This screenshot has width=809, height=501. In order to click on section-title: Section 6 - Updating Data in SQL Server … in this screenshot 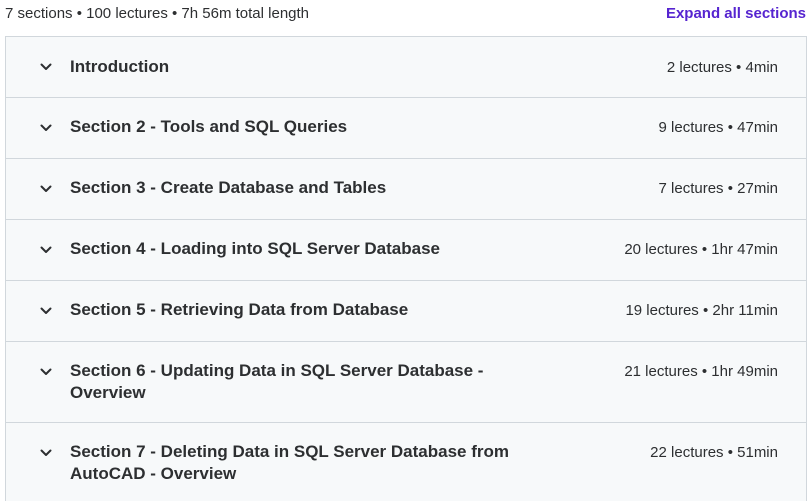, I will do `click(277, 381)`.